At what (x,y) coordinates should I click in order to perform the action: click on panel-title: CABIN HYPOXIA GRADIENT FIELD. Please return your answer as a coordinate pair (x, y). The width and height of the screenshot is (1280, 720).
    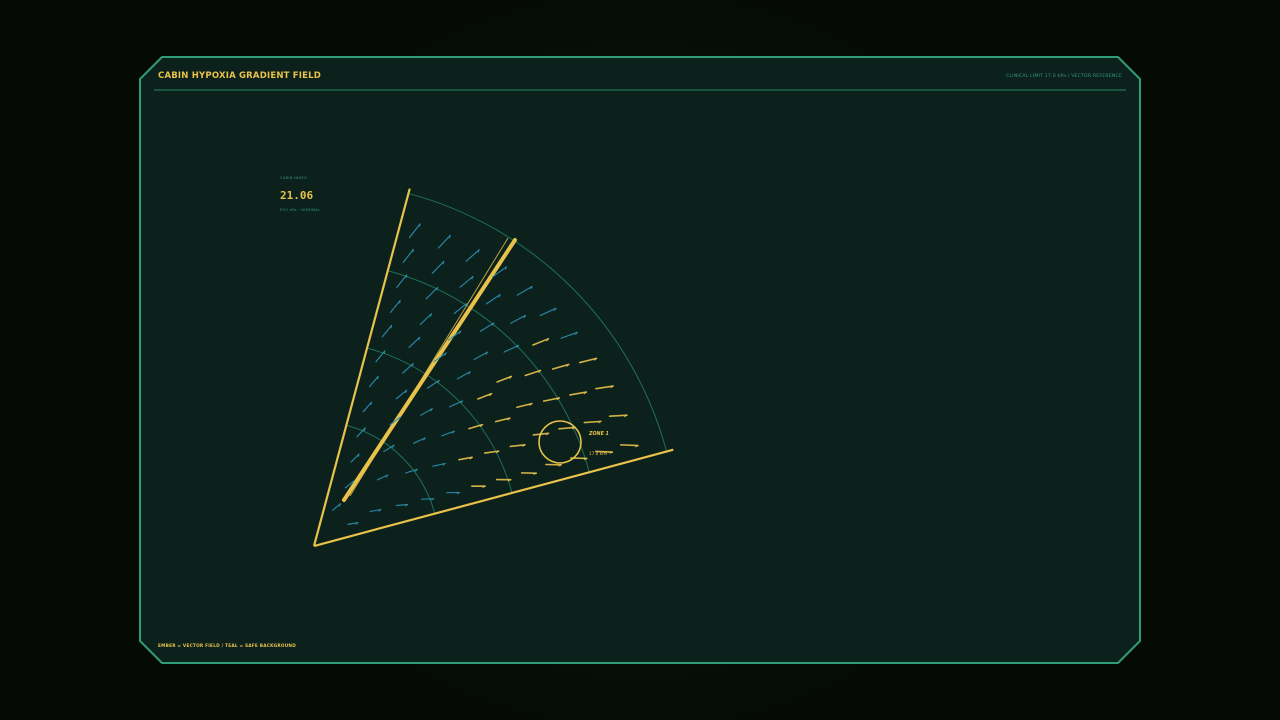
    Looking at the image, I should click on (240, 76).